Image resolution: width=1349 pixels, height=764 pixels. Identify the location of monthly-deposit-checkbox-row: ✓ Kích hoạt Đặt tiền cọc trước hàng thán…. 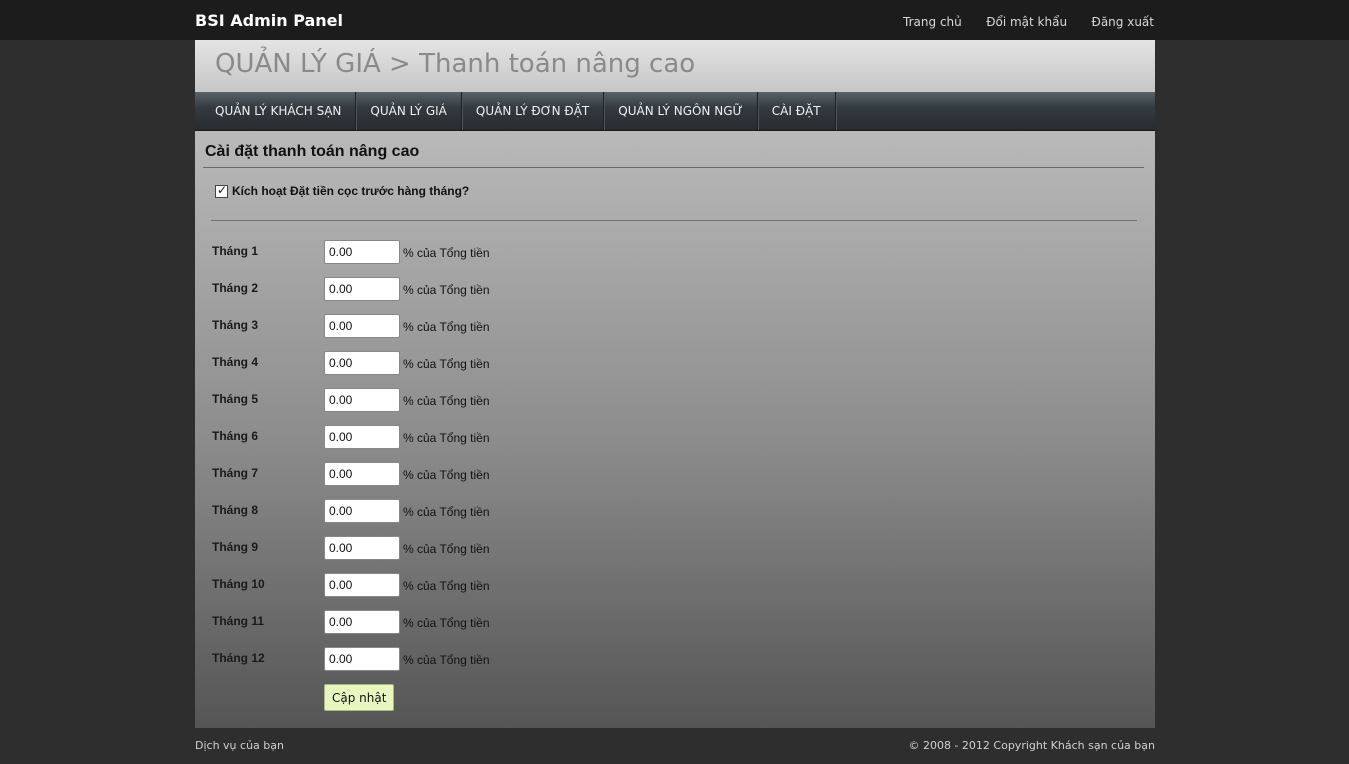
(342, 190).